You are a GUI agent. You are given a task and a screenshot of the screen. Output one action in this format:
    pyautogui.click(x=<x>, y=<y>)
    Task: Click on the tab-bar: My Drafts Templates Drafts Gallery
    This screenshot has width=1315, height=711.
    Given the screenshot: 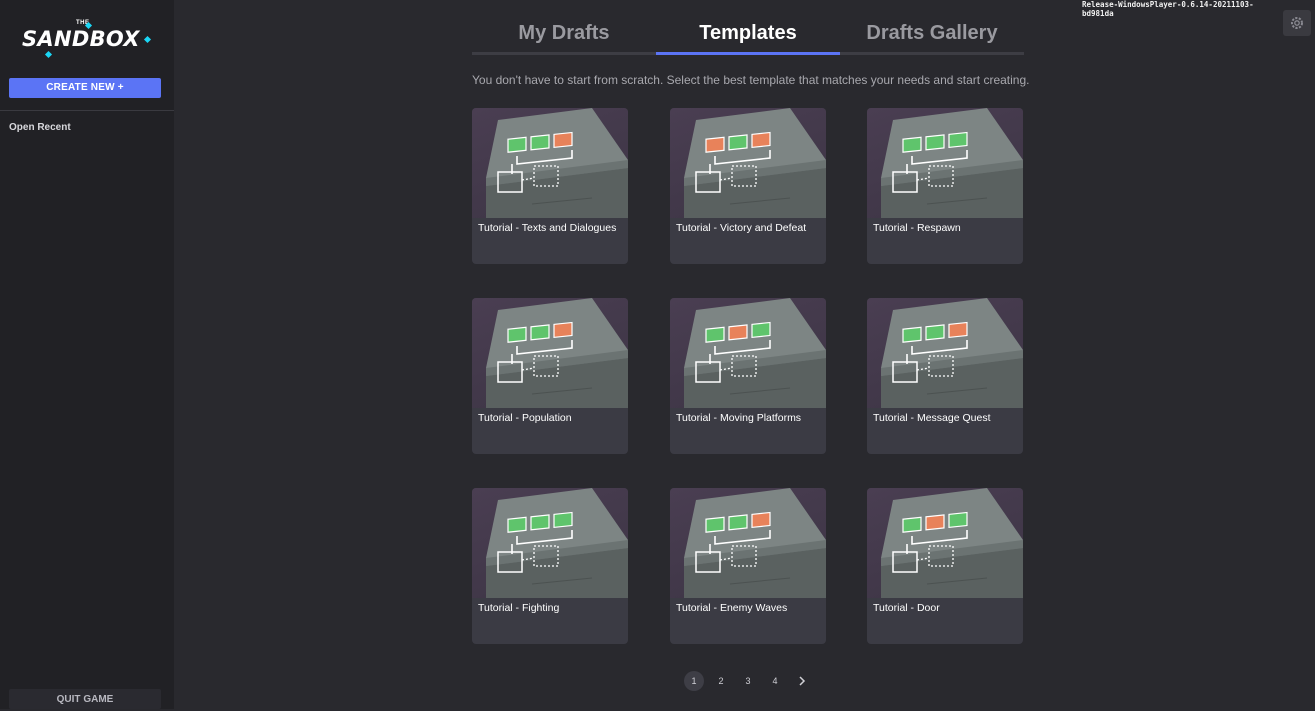 What is the action you would take?
    pyautogui.click(x=748, y=39)
    